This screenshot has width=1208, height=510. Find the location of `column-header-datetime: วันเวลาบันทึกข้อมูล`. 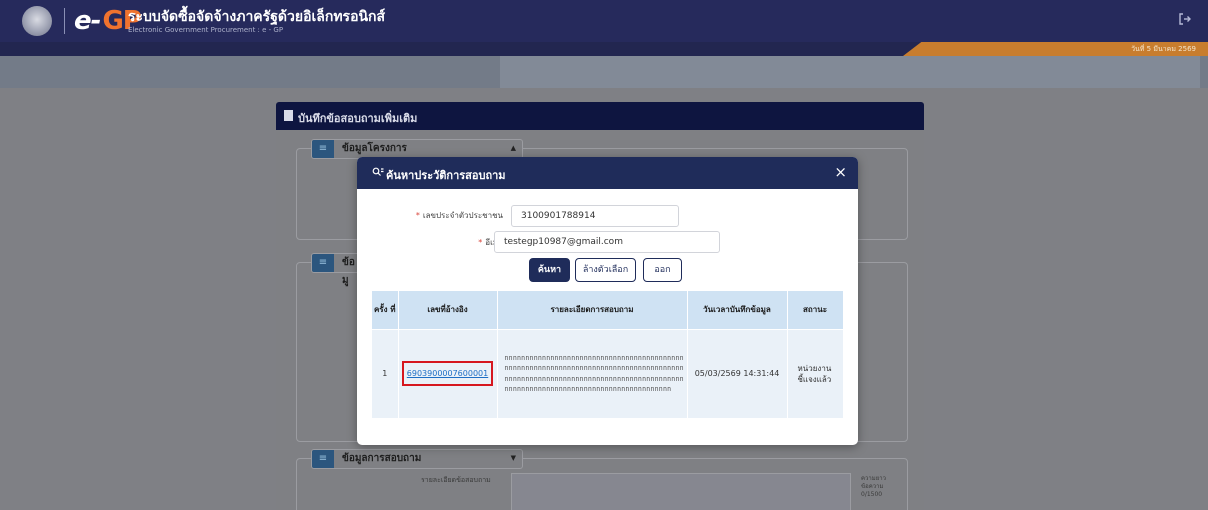

column-header-datetime: วันเวลาบันทึกข้อมูล is located at coordinates (737, 310).